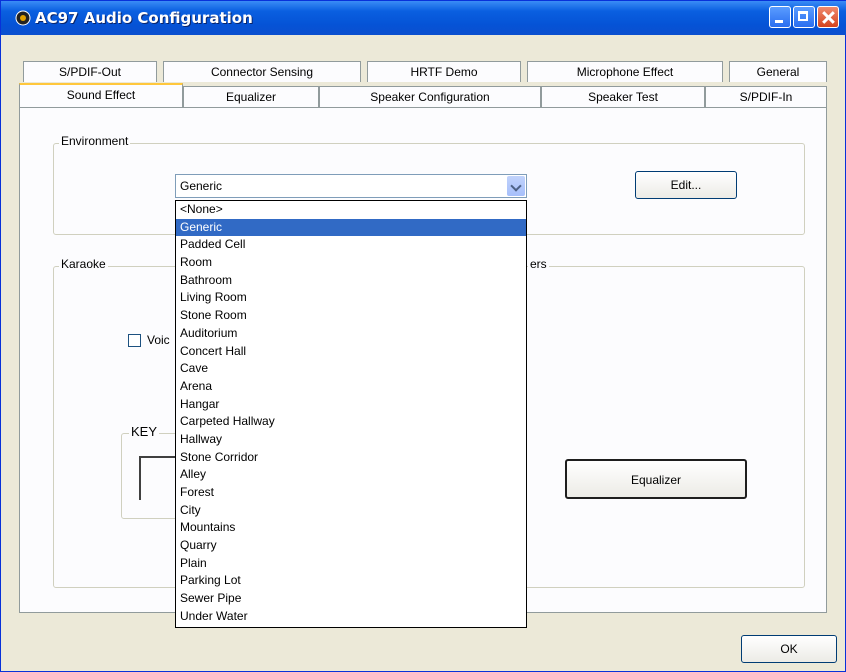  What do you see at coordinates (351, 617) in the screenshot?
I see `dropdown-item: Under Water` at bounding box center [351, 617].